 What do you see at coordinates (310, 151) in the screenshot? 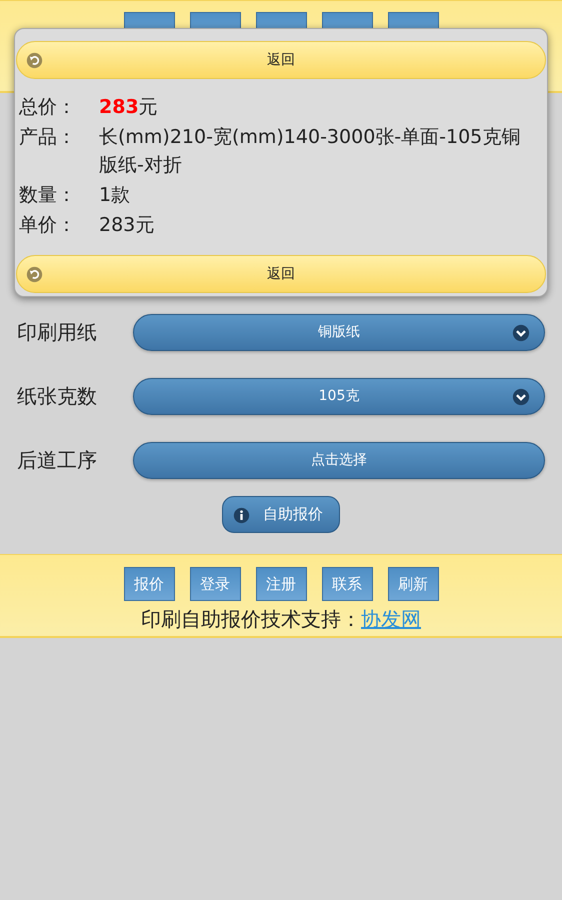
I see `detail-value: 长(mm)210-宽(mm)140-3000张-单面-105克铜版纸-对折` at bounding box center [310, 151].